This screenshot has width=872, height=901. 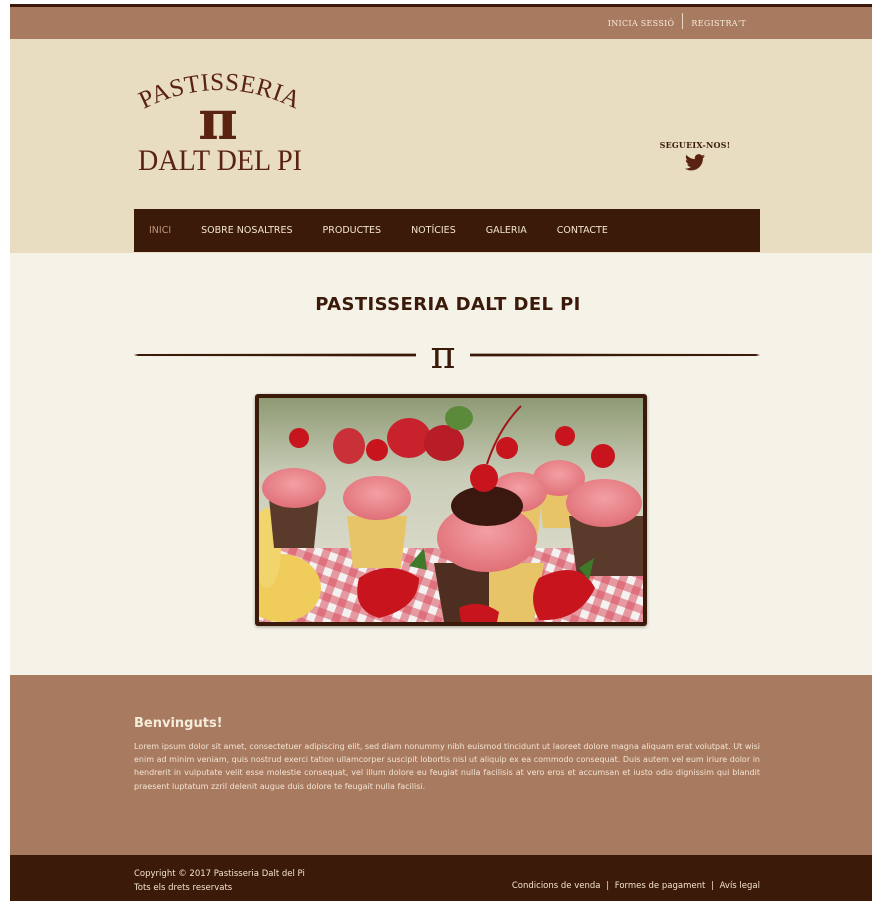 I want to click on logo-text-bottom: DALT DEL PI, so click(x=220, y=160).